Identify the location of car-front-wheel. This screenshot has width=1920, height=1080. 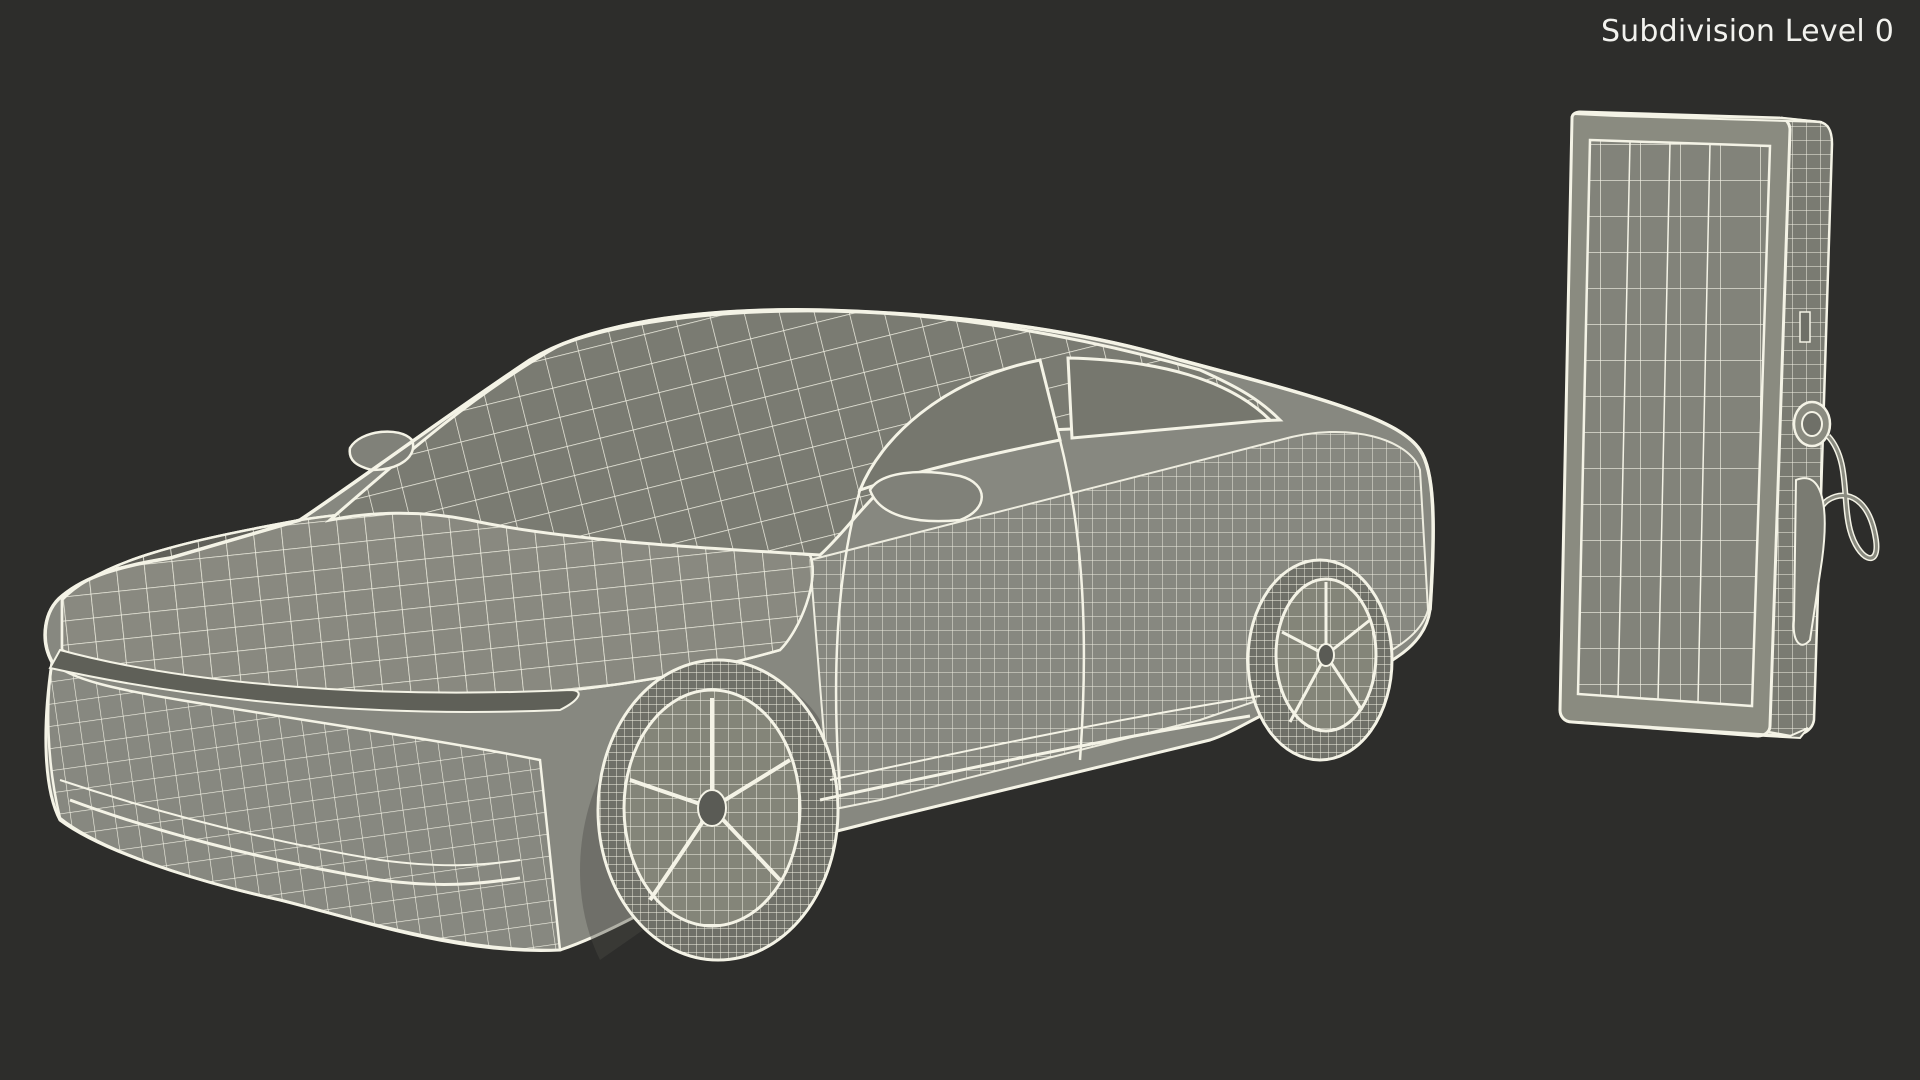
(718, 810).